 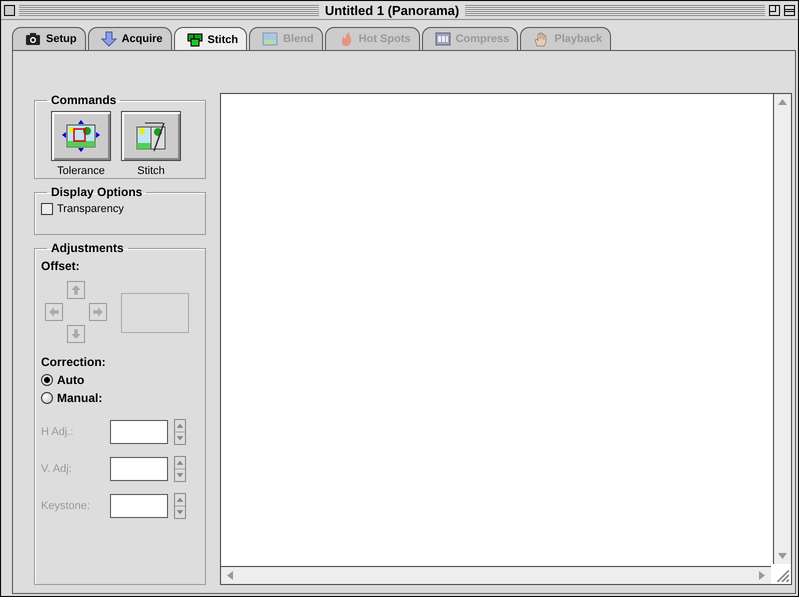 I want to click on arrow-down-icon, so click(x=76, y=334).